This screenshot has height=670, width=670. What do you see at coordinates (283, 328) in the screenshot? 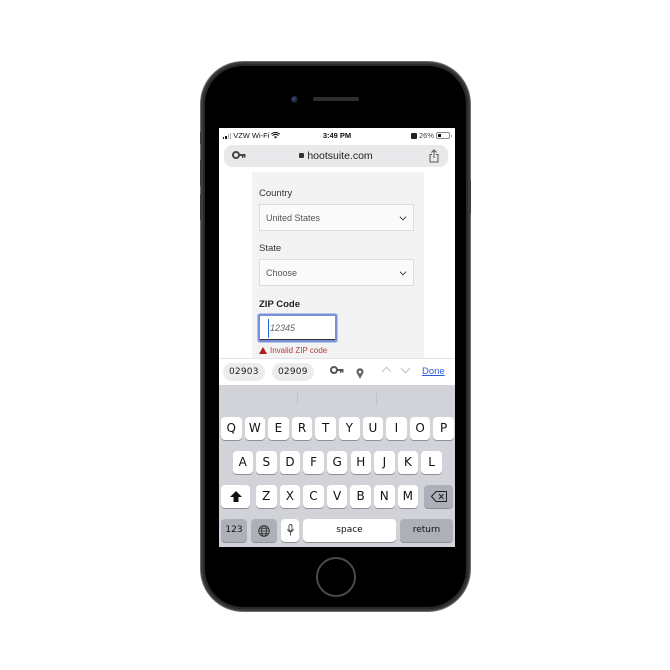
I see `zip-placeholder: 12345` at bounding box center [283, 328].